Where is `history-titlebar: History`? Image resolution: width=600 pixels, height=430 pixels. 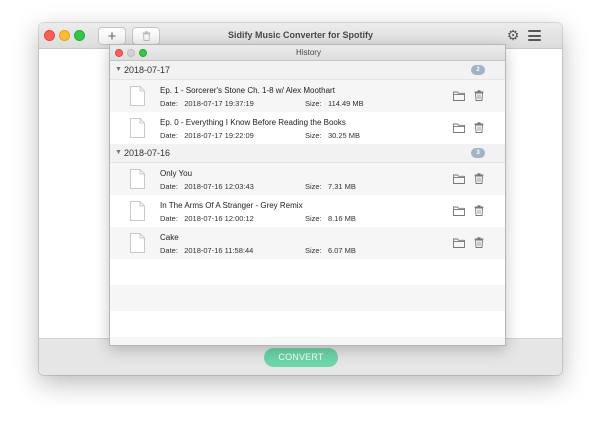
history-titlebar: History is located at coordinates (307, 53).